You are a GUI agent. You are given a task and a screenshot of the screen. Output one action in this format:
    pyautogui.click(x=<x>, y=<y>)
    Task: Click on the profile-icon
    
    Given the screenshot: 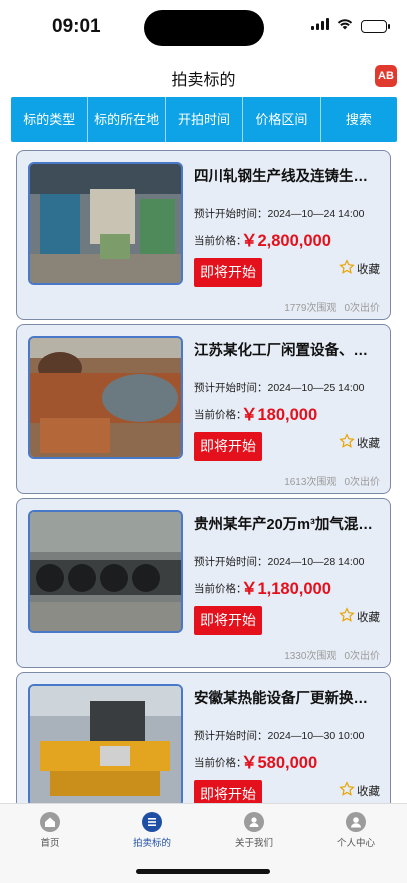 What is the action you would take?
    pyautogui.click(x=356, y=822)
    